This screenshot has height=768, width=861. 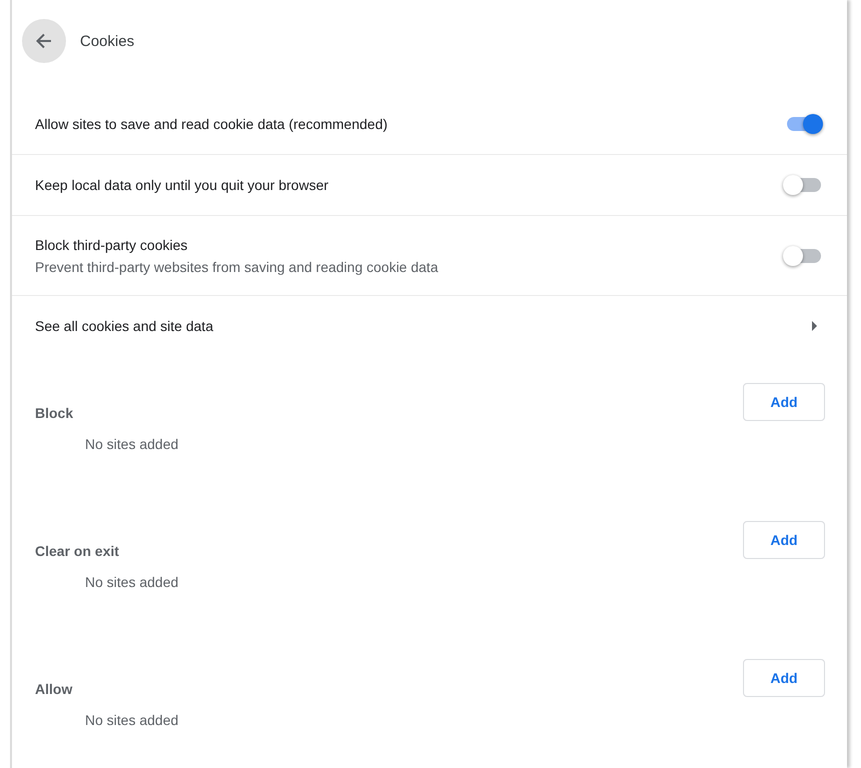 I want to click on back-button, so click(x=44, y=41).